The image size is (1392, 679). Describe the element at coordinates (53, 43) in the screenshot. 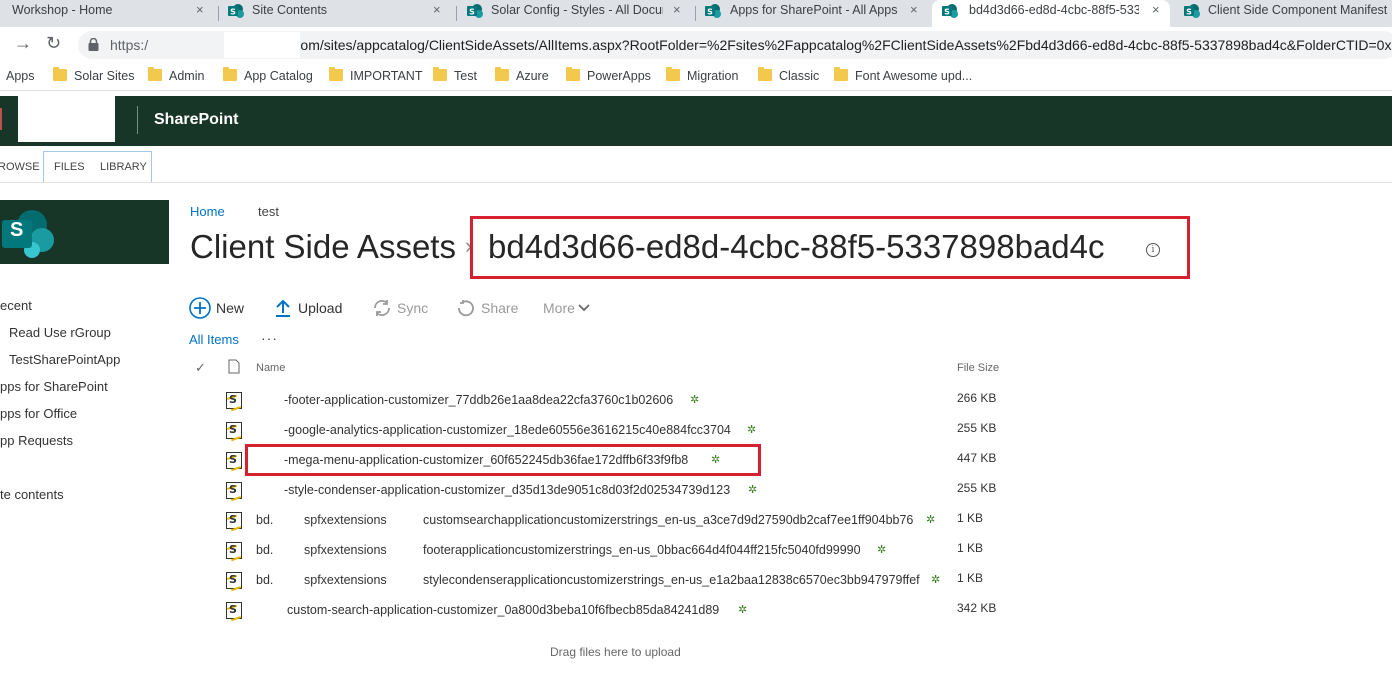

I see `reload-icon: ↻` at that location.